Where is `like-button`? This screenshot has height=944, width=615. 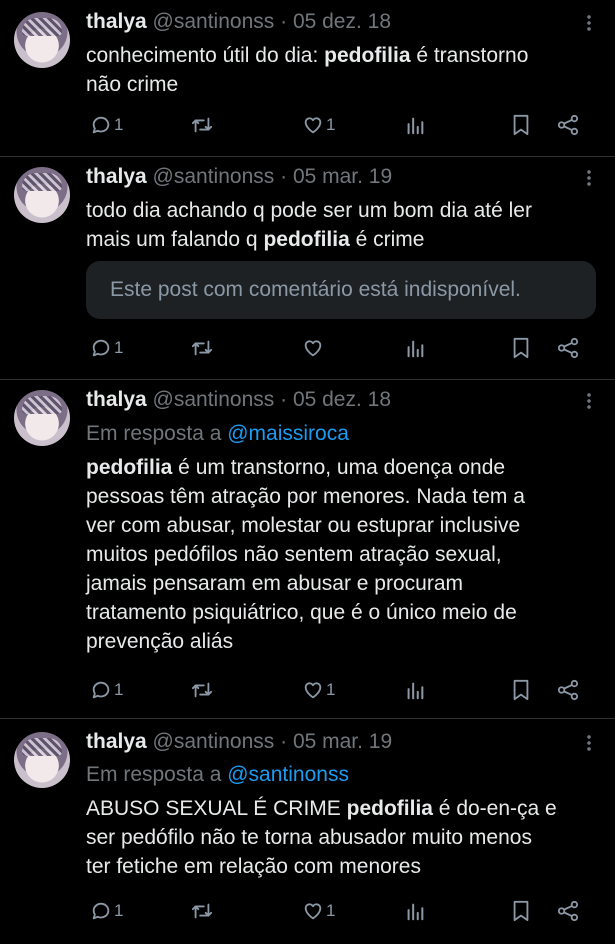
like-button is located at coordinates (314, 348).